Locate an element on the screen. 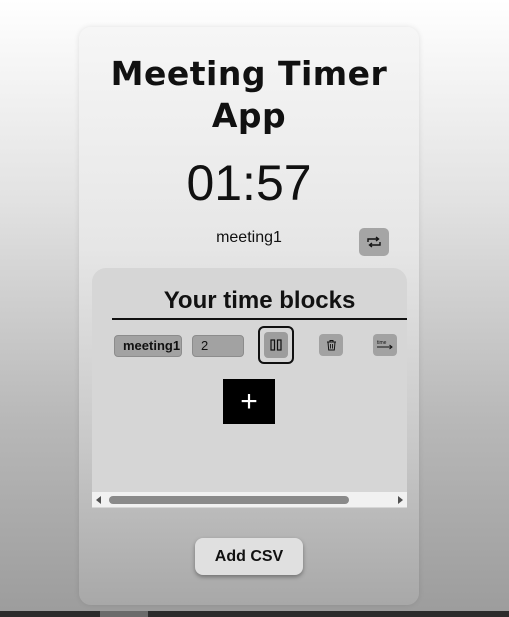  pause-button-focus is located at coordinates (276, 345).